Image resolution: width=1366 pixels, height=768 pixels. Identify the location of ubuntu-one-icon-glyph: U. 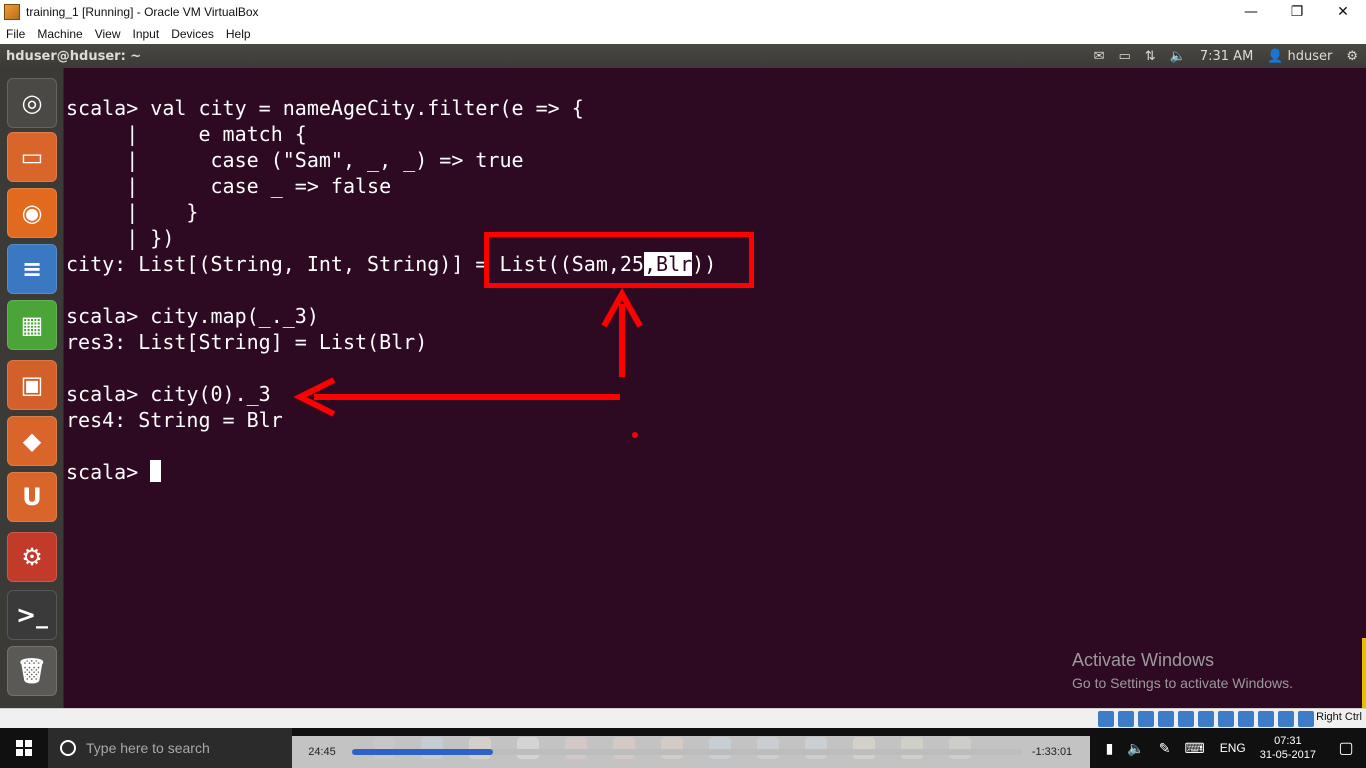
(32, 497).